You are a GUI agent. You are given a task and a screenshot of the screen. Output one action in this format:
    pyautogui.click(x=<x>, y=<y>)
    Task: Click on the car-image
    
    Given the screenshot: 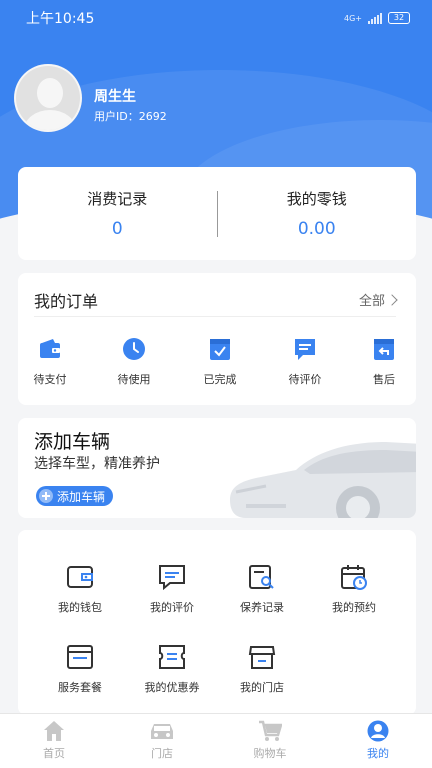 What is the action you would take?
    pyautogui.click(x=323, y=480)
    